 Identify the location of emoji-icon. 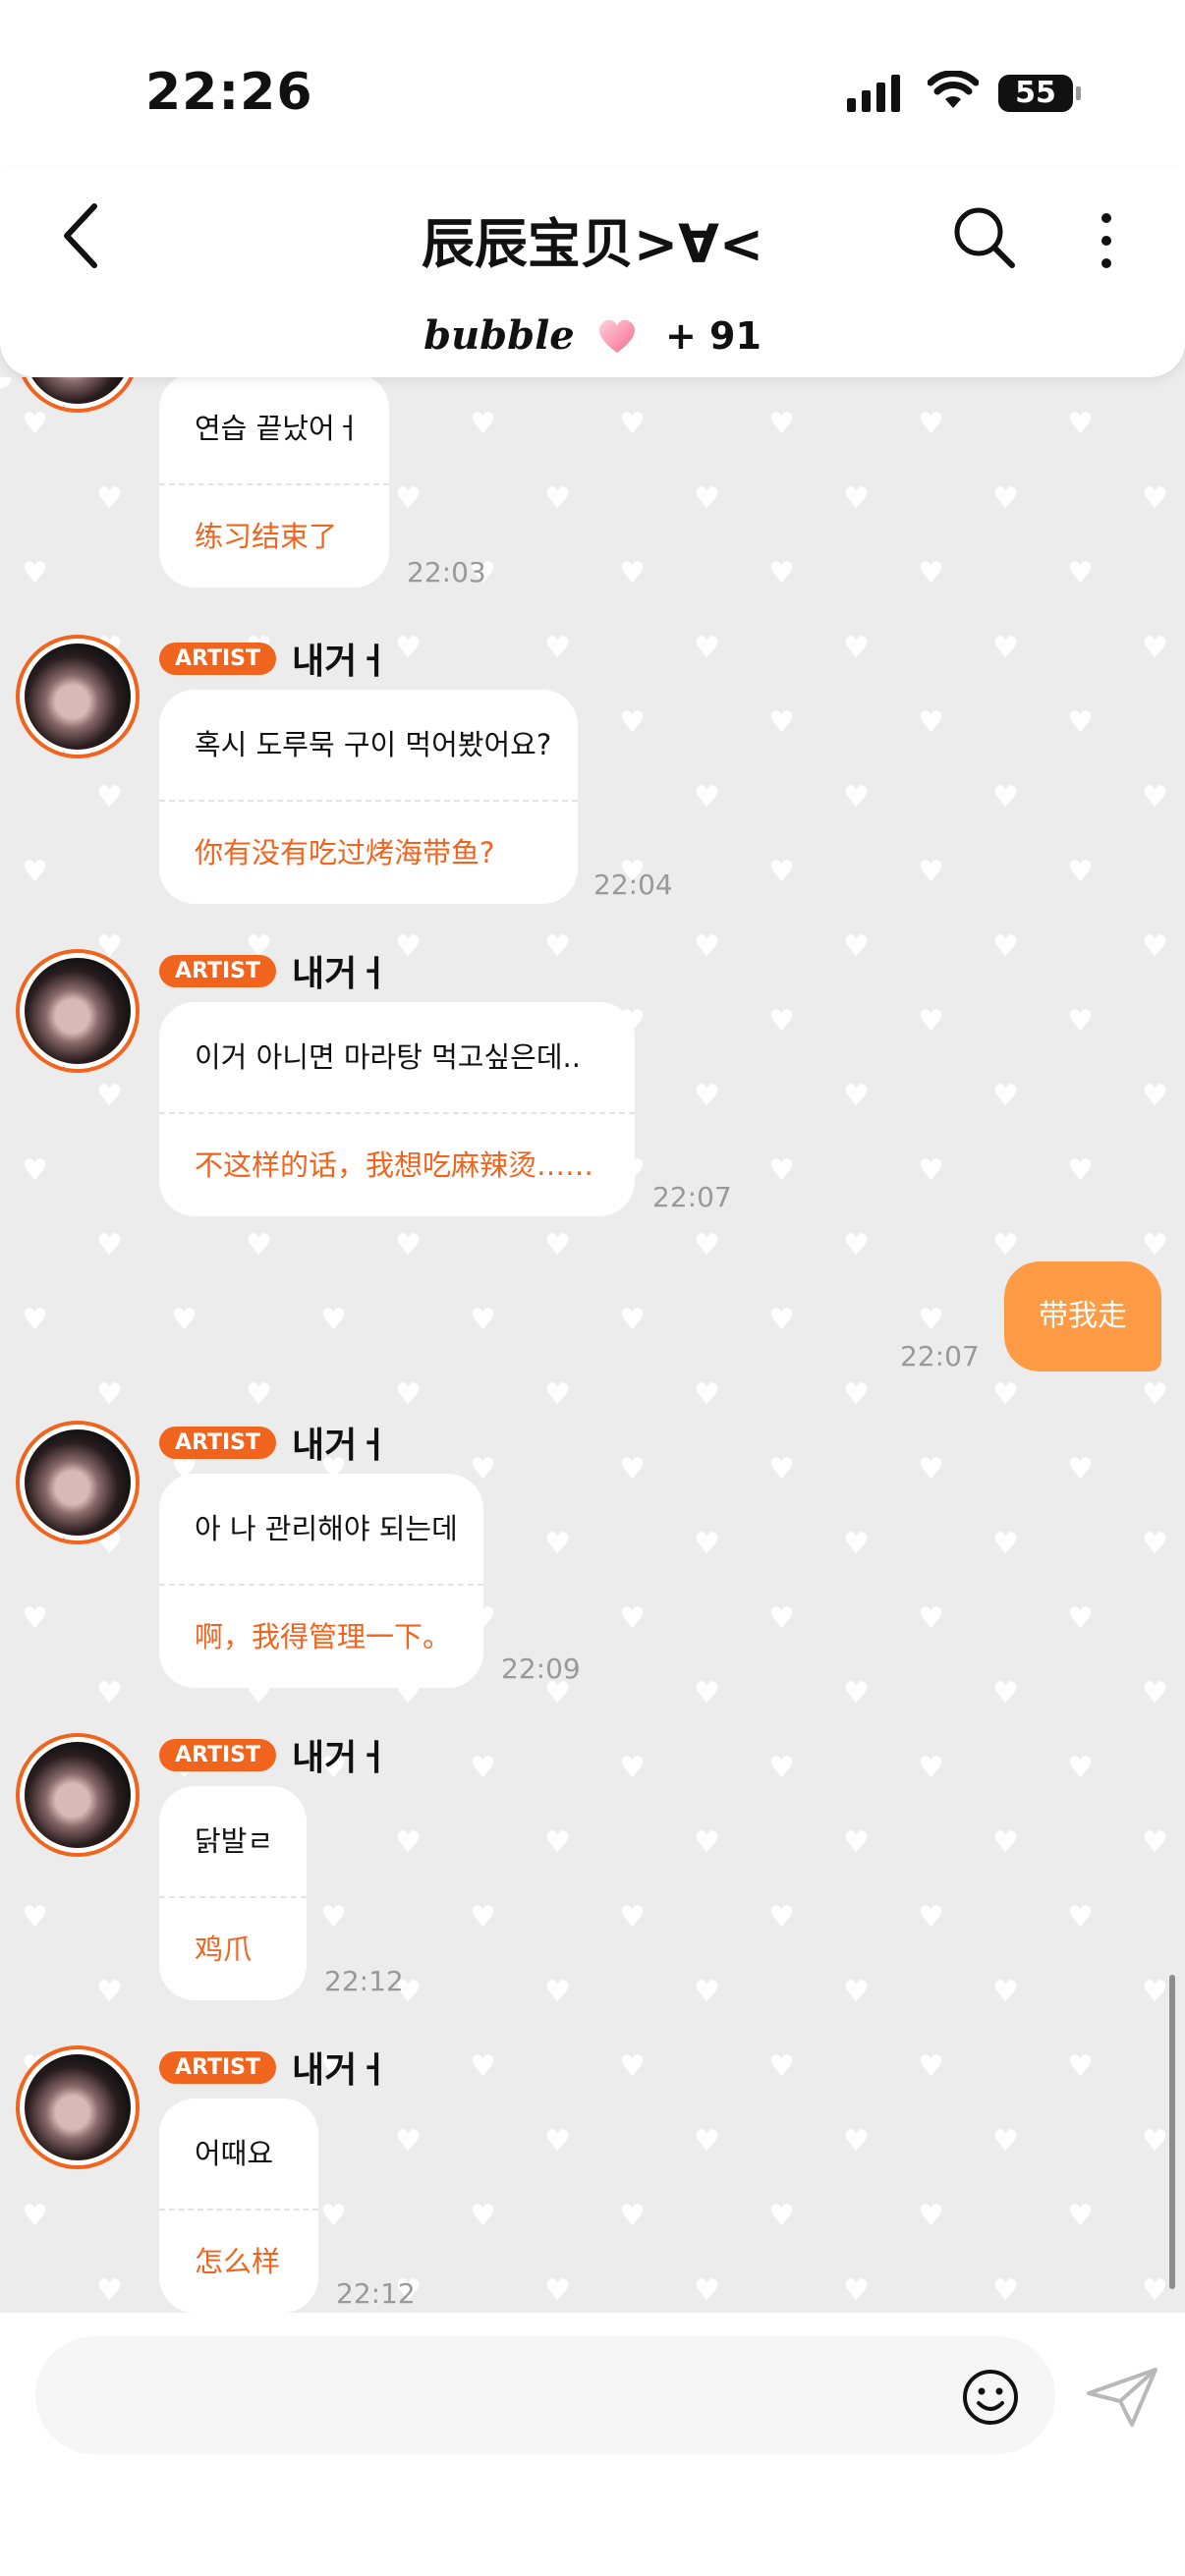
(991, 2397).